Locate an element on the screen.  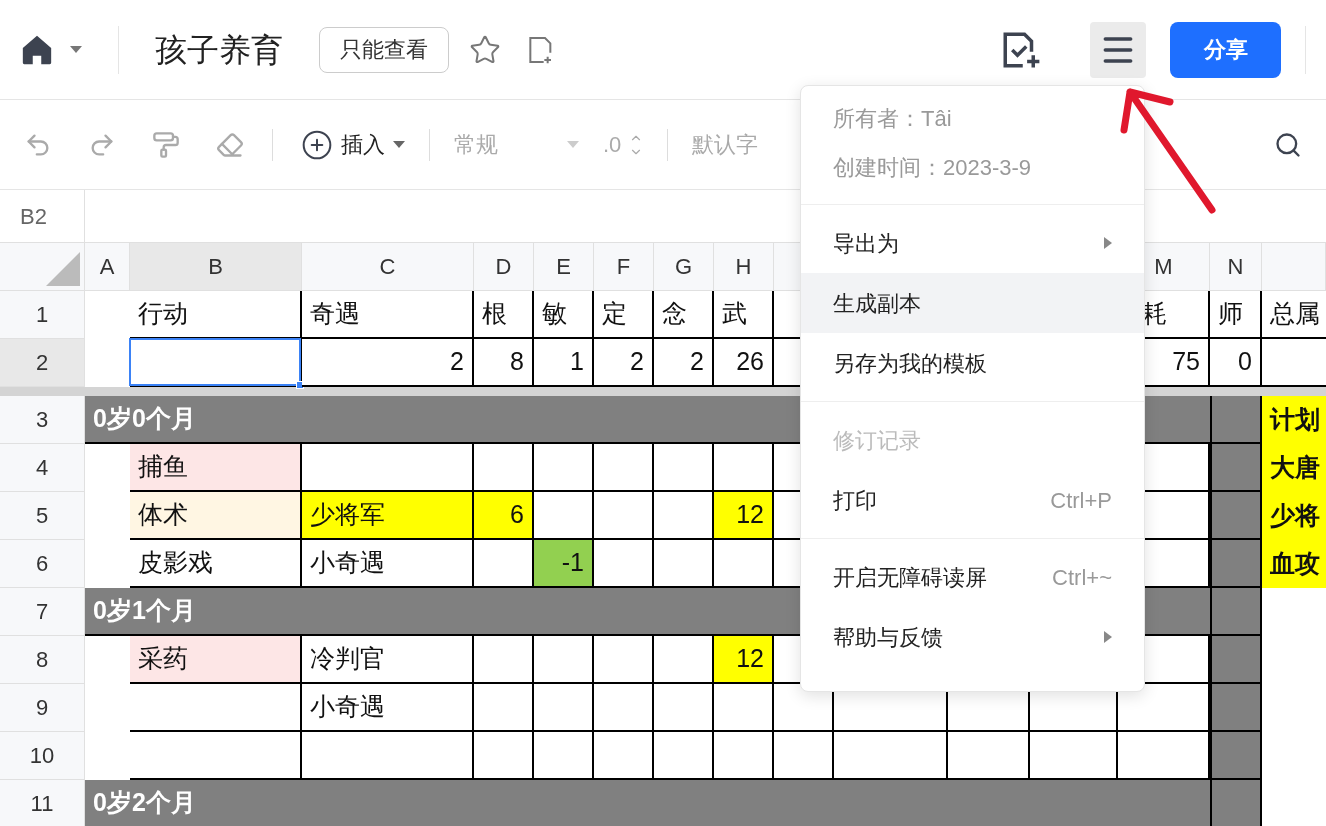
table-cell: 皮影戏 is located at coordinates (216, 564).